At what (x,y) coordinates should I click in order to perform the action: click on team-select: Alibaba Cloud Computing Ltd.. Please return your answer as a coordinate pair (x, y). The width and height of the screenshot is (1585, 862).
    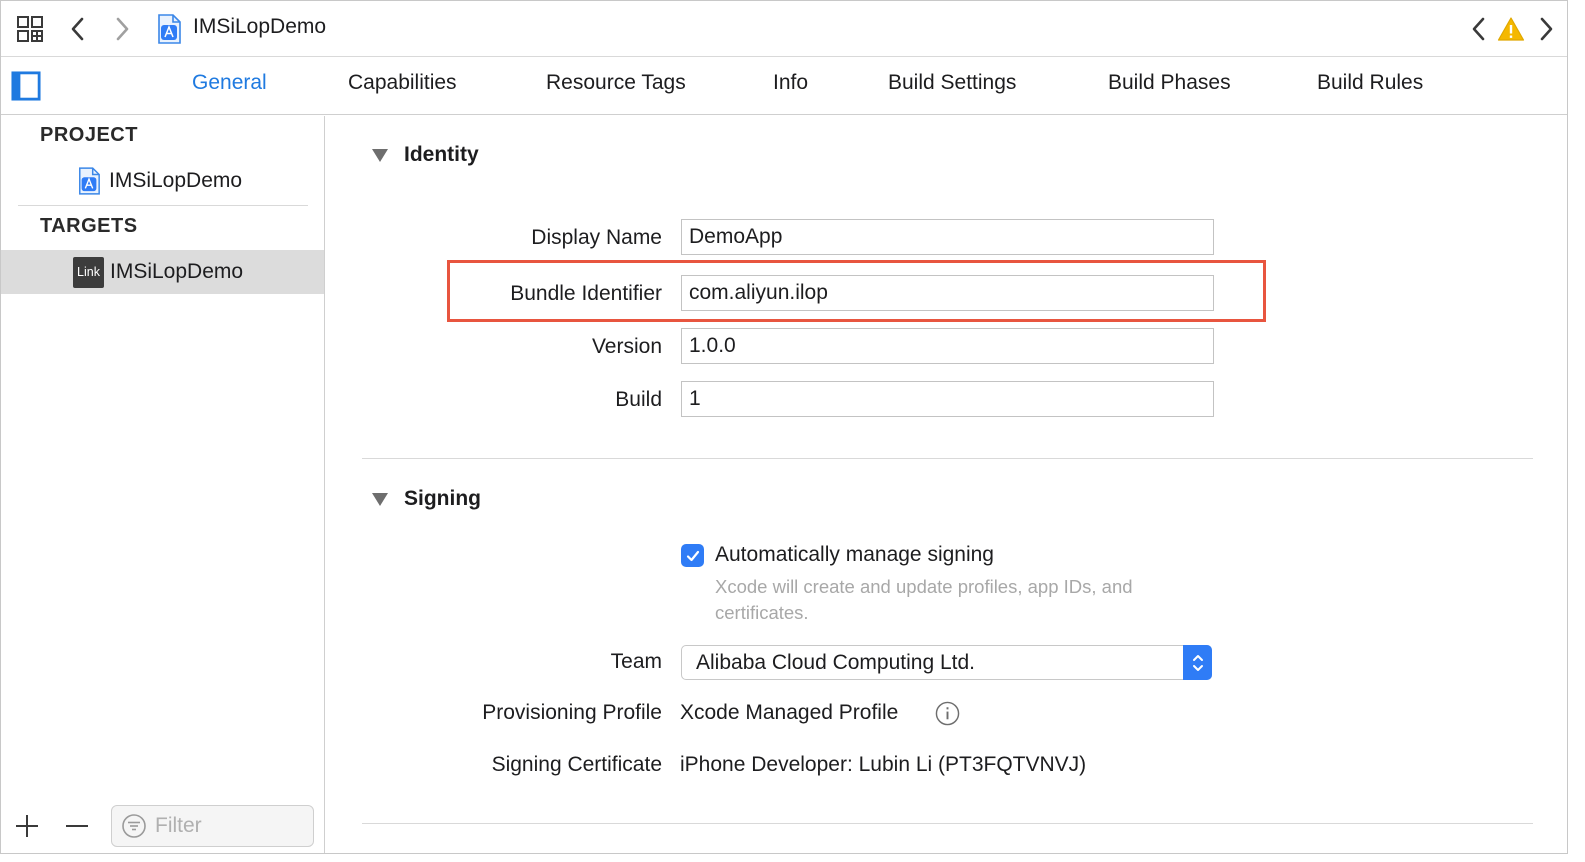
    Looking at the image, I should click on (946, 662).